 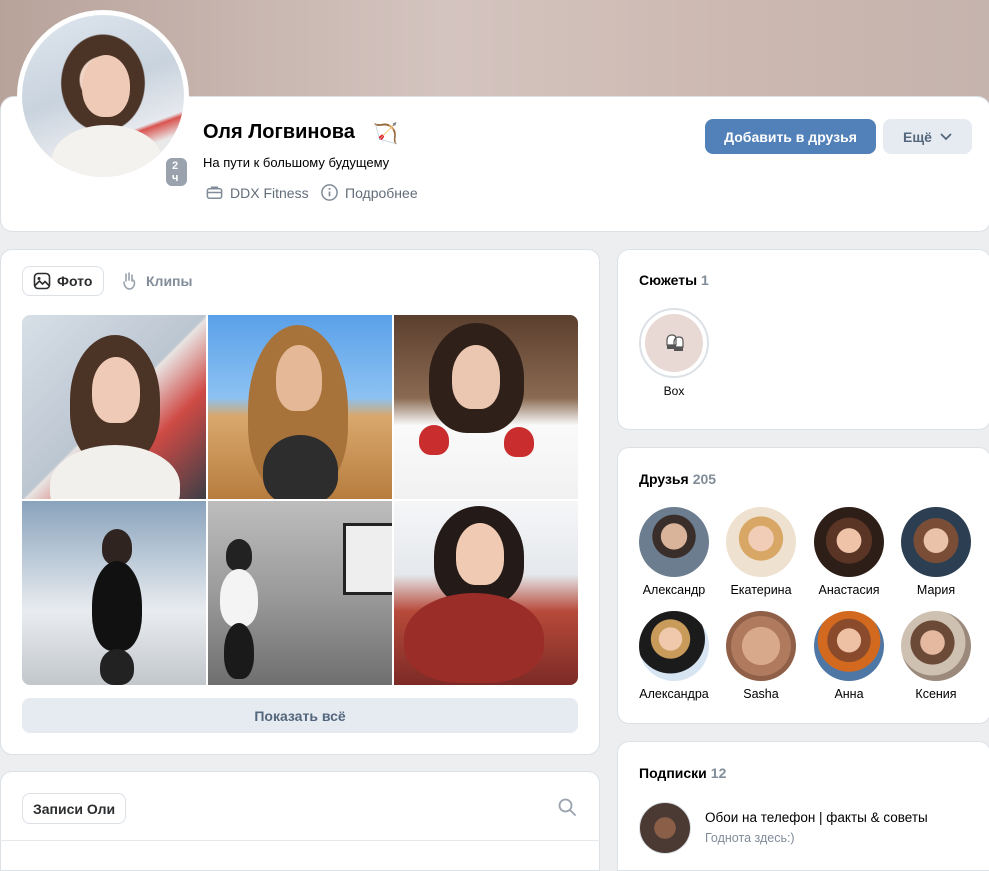 What do you see at coordinates (664, 479) in the screenshot?
I see `friends-title: Друзья` at bounding box center [664, 479].